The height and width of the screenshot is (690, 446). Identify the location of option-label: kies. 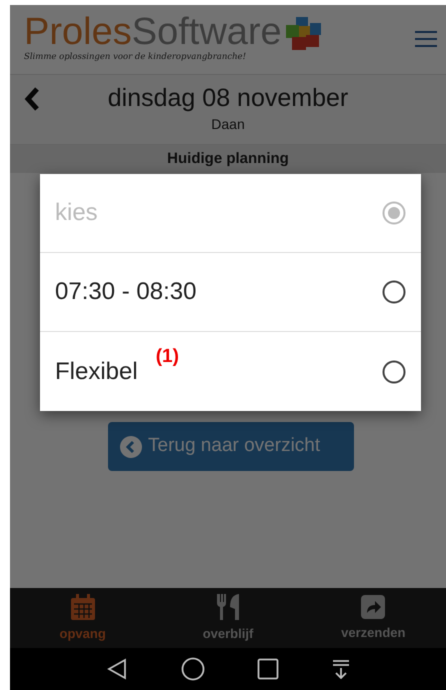
(76, 213).